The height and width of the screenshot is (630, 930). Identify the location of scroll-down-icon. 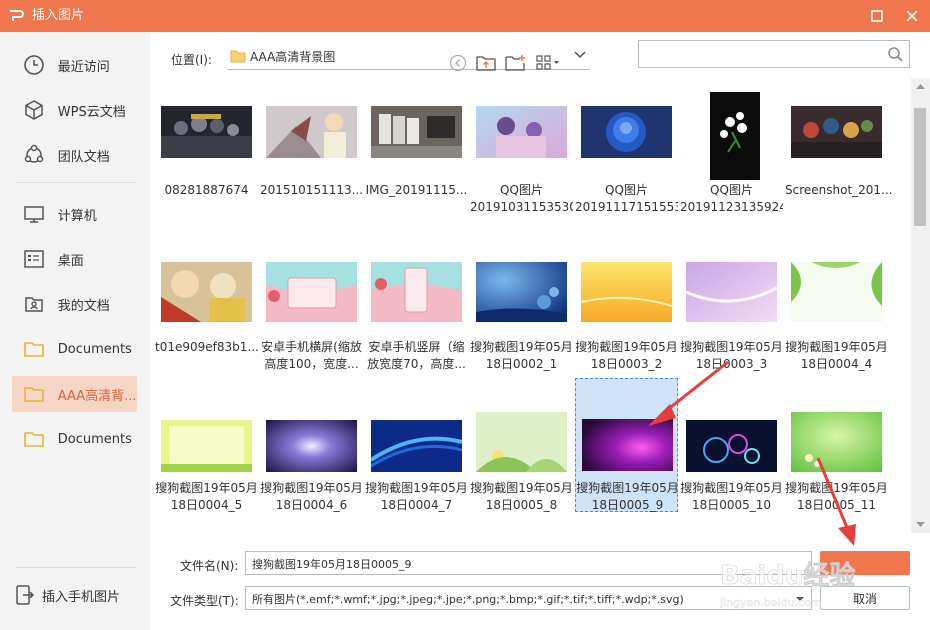
(920, 524).